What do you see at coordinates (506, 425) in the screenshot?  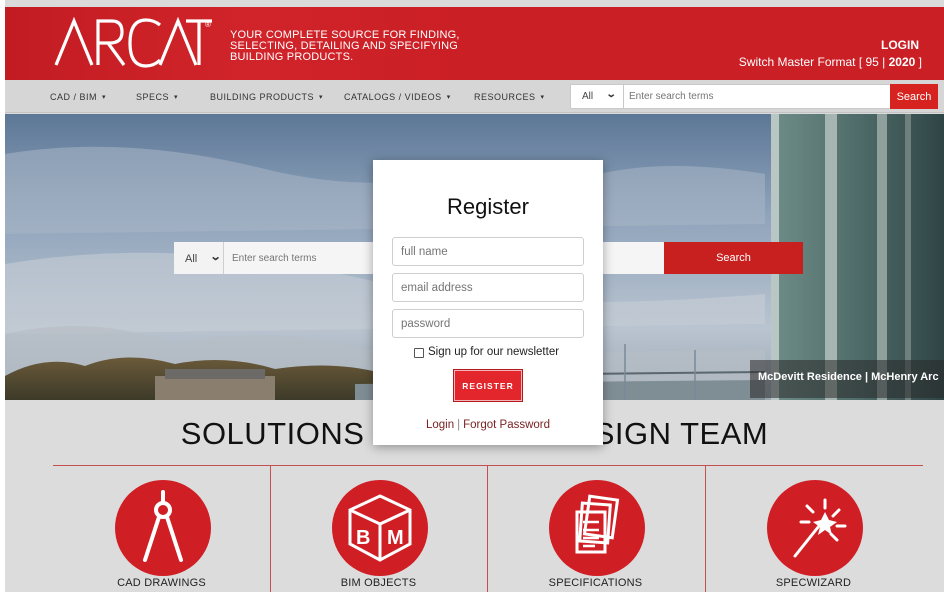 I see `forgot-password-link: Forgot Password` at bounding box center [506, 425].